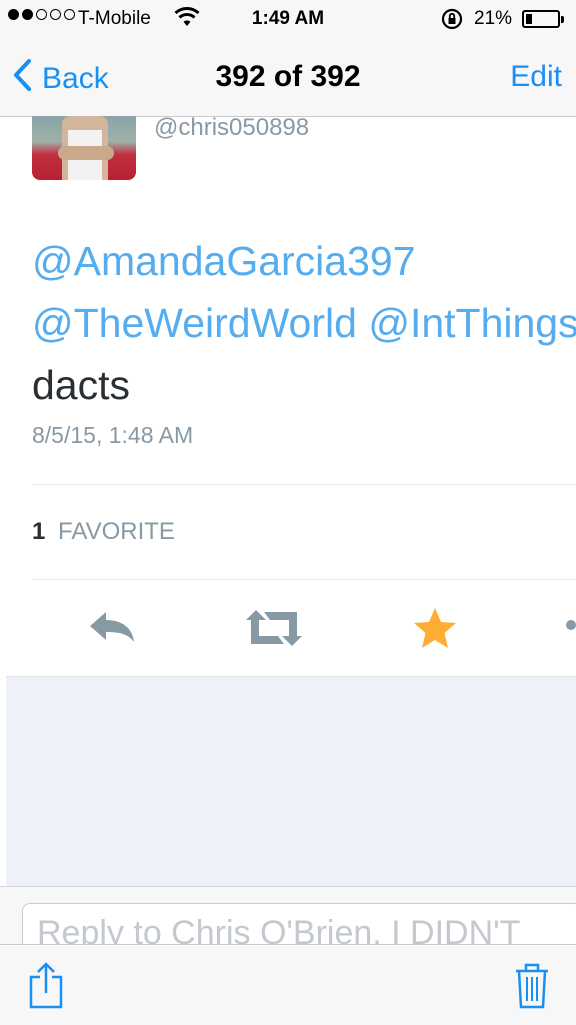  What do you see at coordinates (116, 531) in the screenshot?
I see `favorite-label: FAVORITE` at bounding box center [116, 531].